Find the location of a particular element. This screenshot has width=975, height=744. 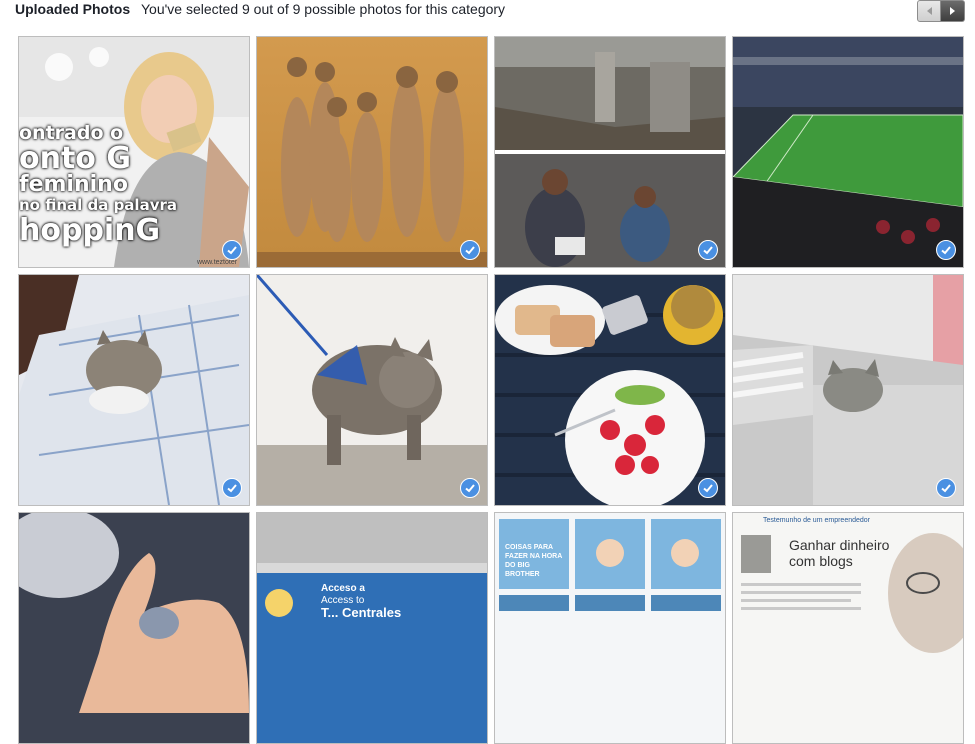

article-title: Ganhar dinheiro com blogs is located at coordinates (839, 553).